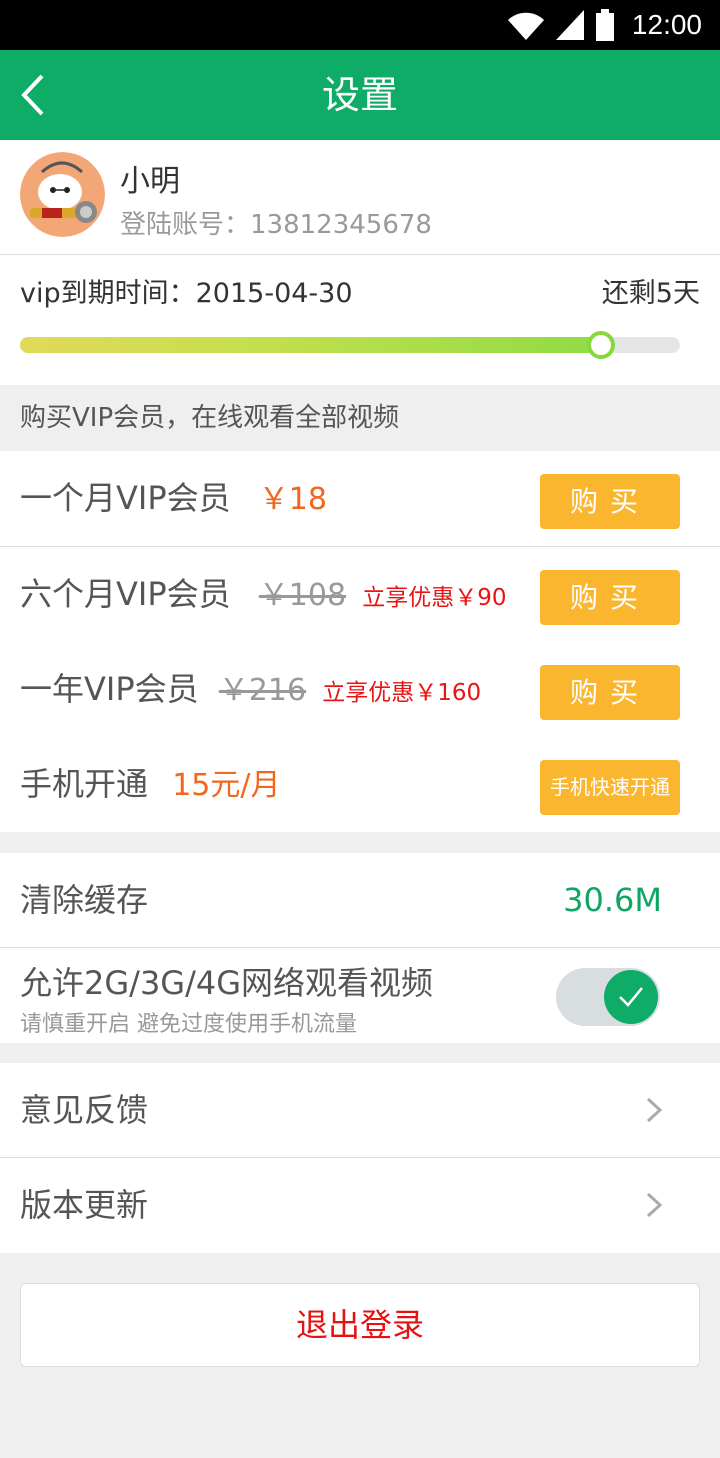 This screenshot has width=720, height=1458. Describe the element at coordinates (666, 24) in the screenshot. I see `status-time: 12:00` at that location.